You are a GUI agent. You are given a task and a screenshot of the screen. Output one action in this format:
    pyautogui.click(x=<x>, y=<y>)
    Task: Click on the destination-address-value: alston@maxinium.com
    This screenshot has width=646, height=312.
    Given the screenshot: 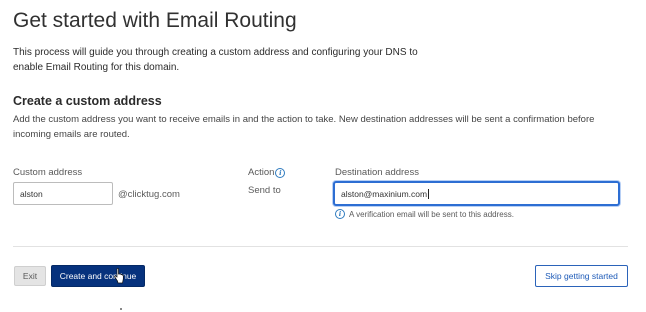 What is the action you would take?
    pyautogui.click(x=384, y=193)
    